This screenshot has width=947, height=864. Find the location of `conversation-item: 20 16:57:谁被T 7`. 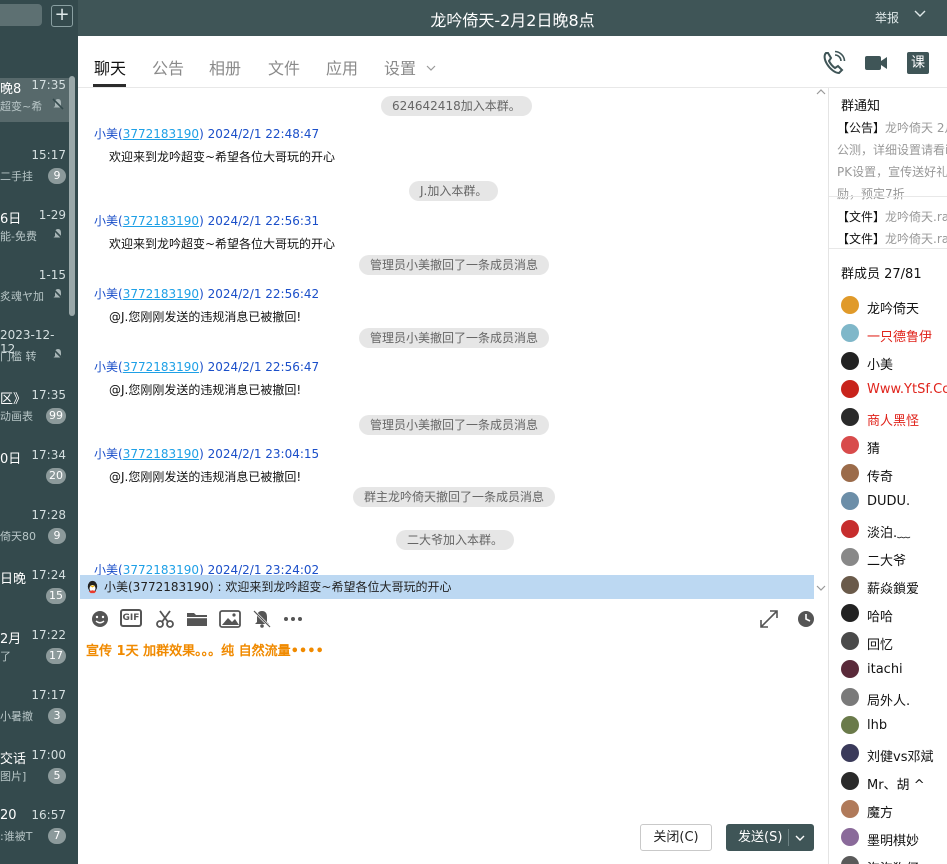

conversation-item: 20 16:57:谁被T 7 is located at coordinates (35, 828).